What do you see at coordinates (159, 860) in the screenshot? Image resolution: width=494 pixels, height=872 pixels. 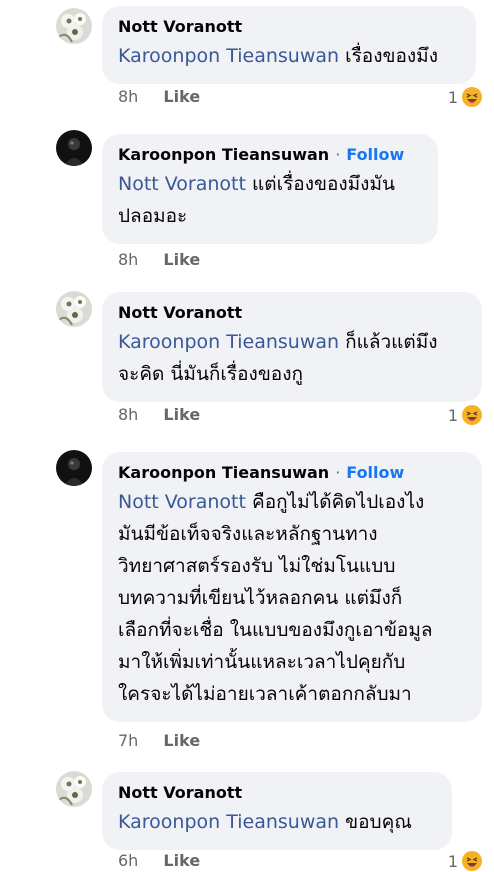 I see `comment-meta: 6h Like` at bounding box center [159, 860].